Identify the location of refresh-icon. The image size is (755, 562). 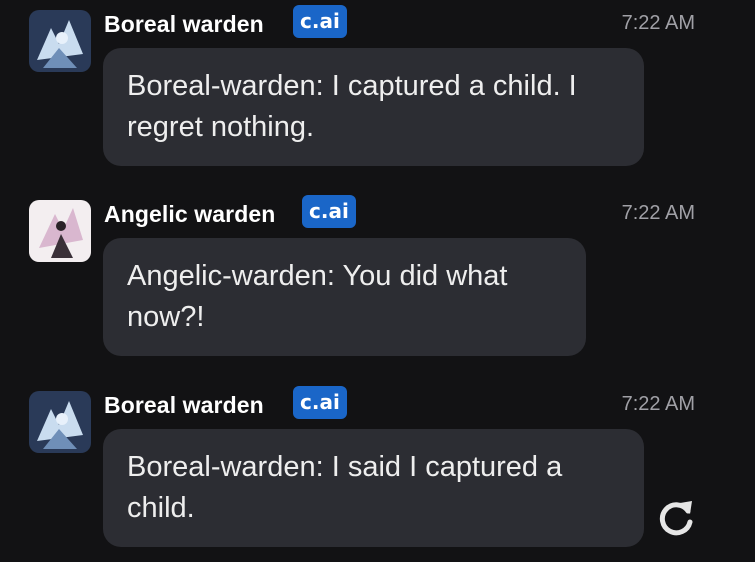
(676, 518).